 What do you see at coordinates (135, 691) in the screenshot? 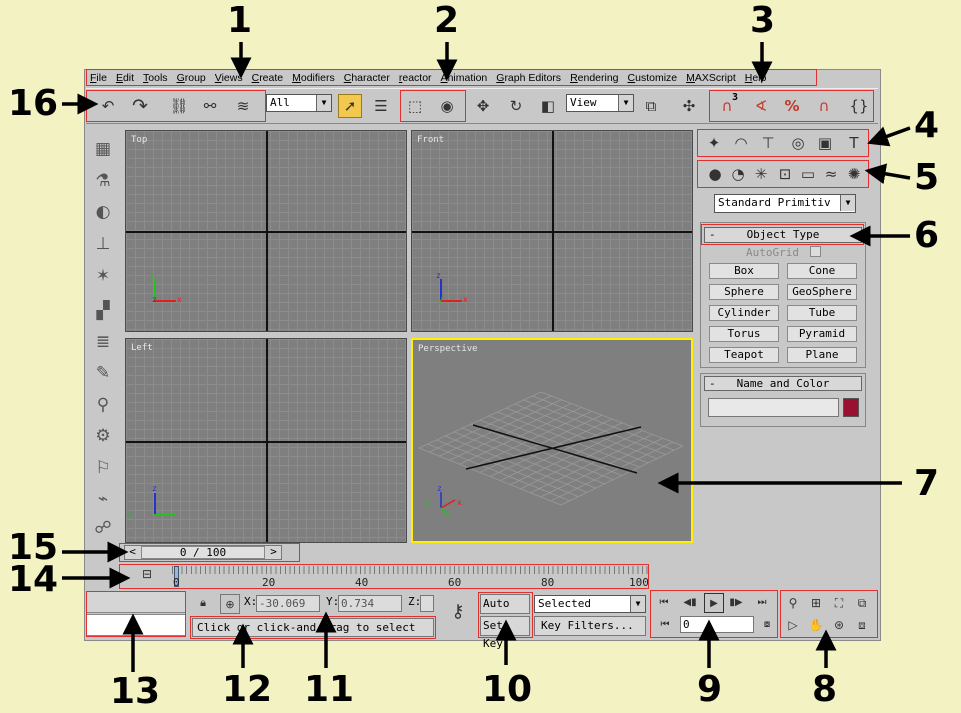
I see `annotation-number: 13` at bounding box center [135, 691].